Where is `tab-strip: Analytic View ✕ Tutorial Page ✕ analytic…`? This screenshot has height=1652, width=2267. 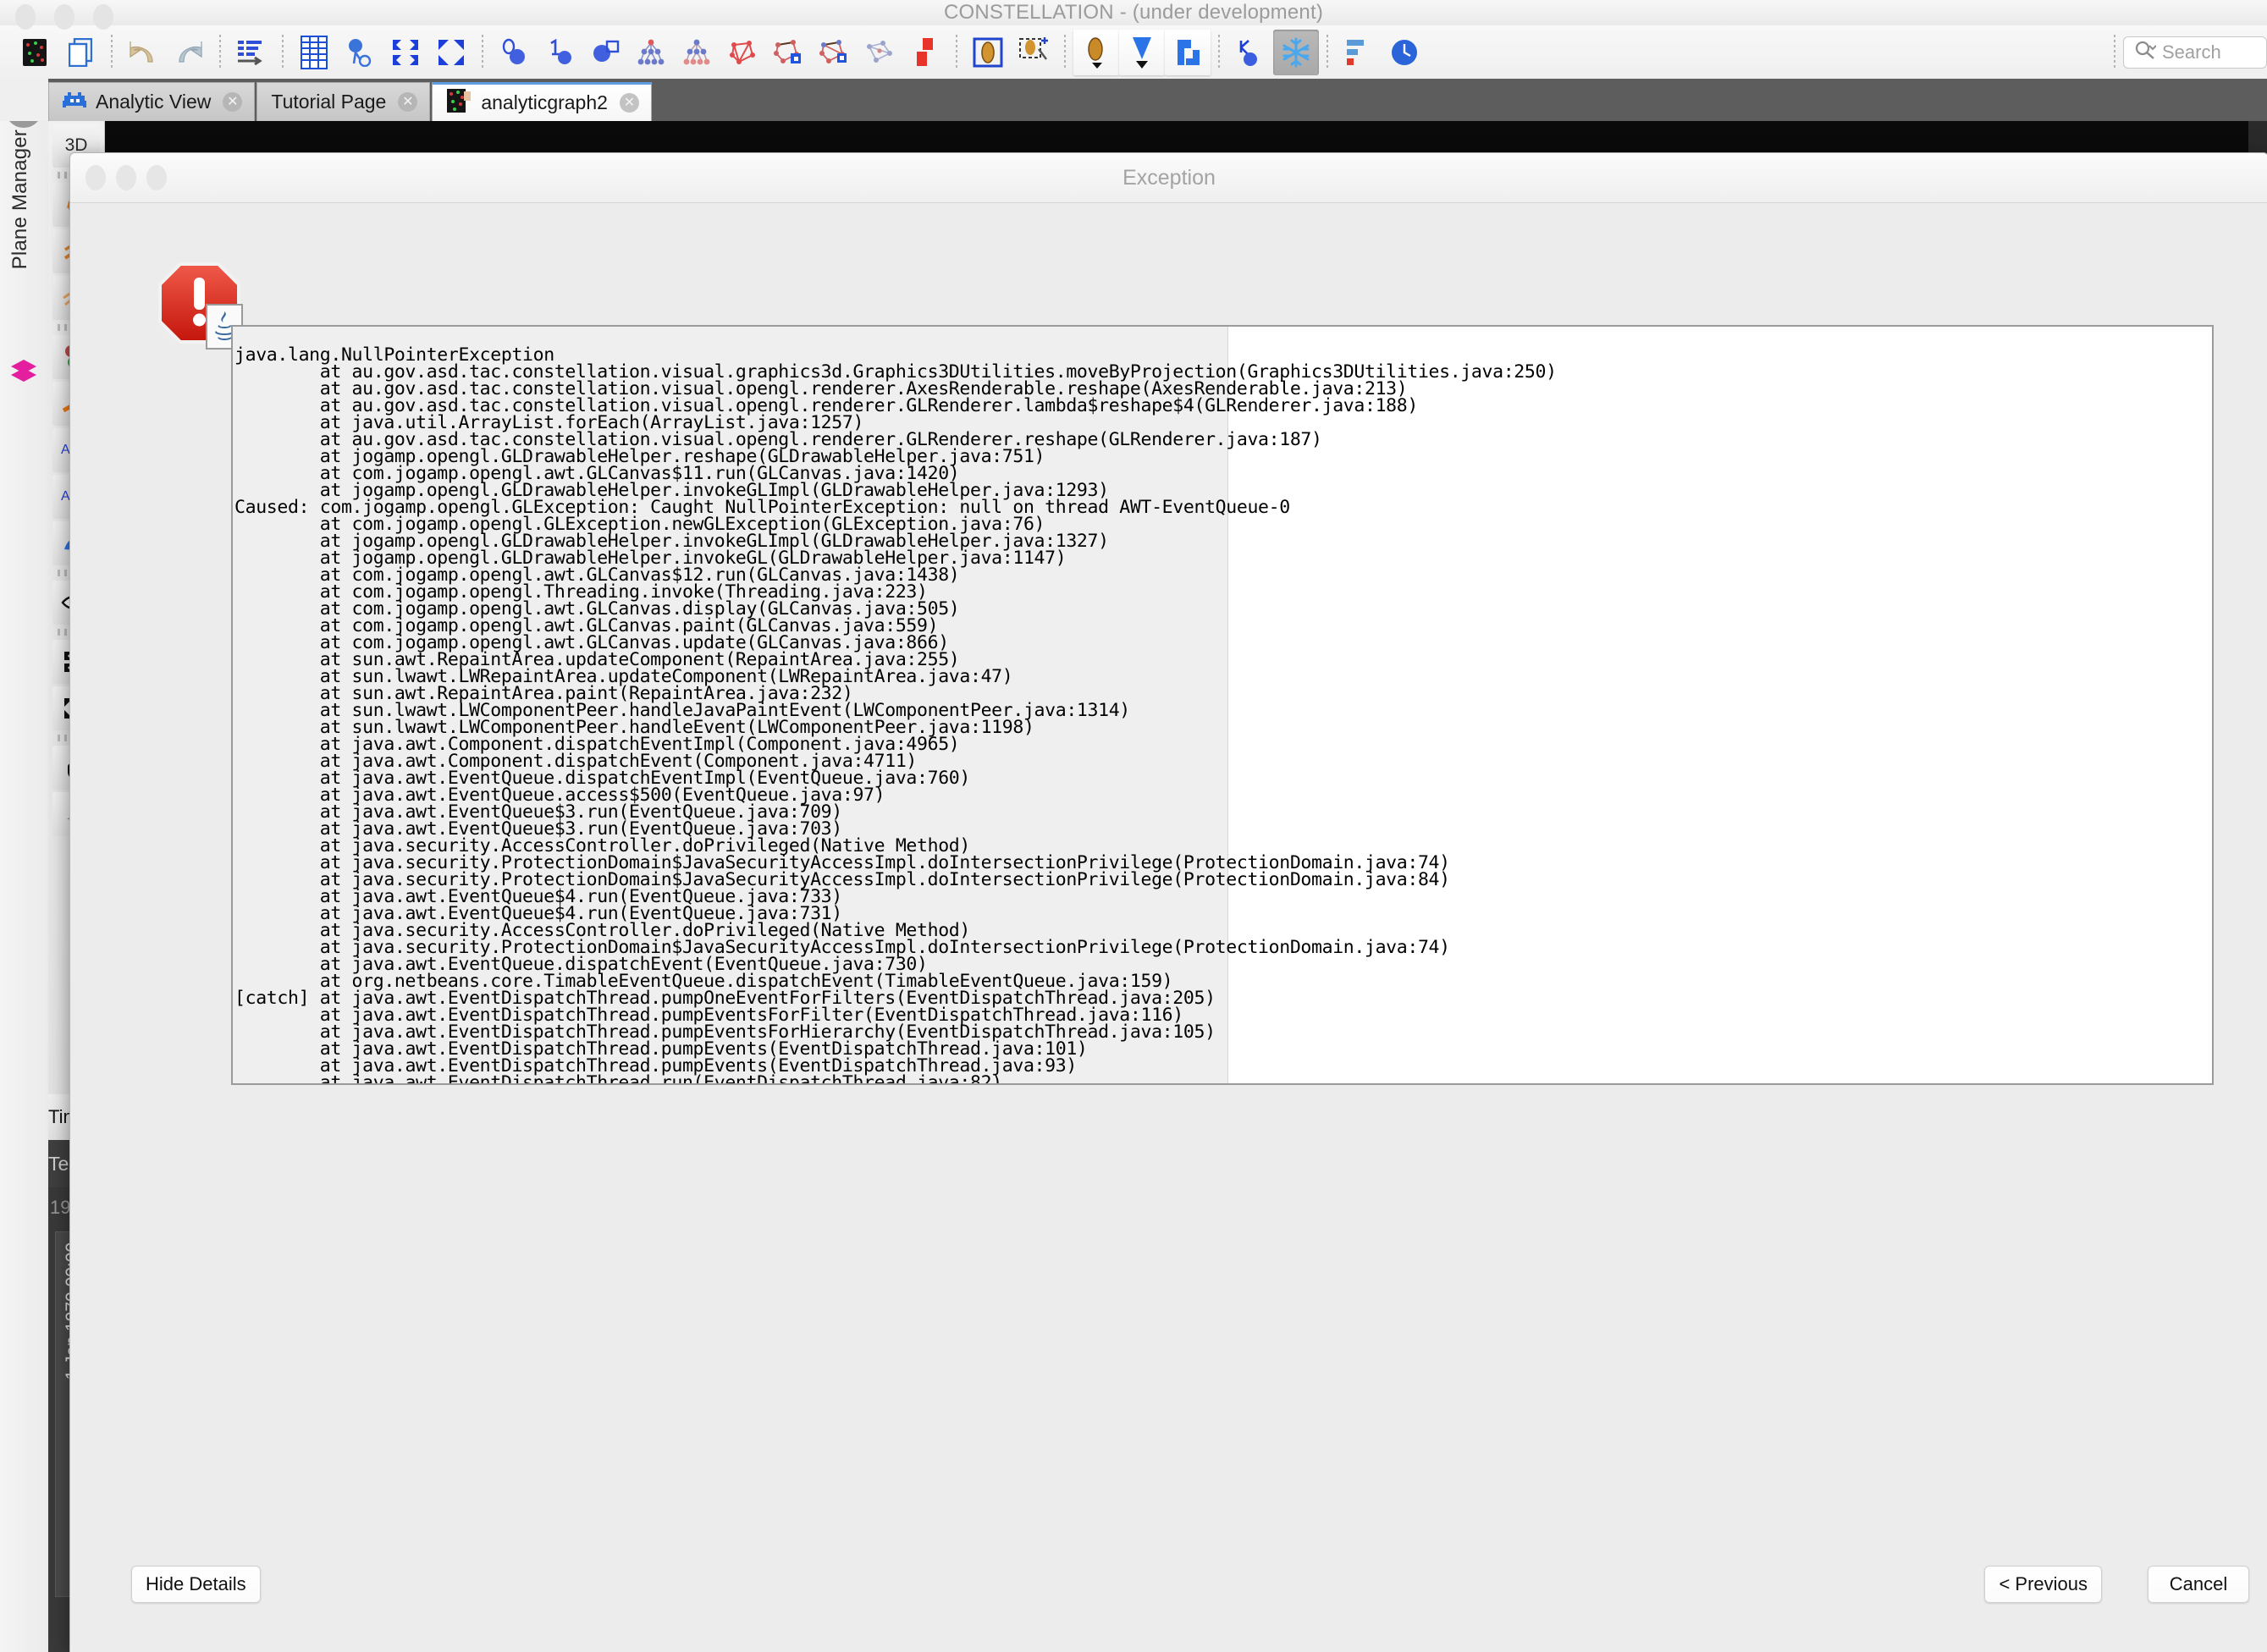 tab-strip: Analytic View ✕ Tutorial Page ✕ analytic… is located at coordinates (1133, 100).